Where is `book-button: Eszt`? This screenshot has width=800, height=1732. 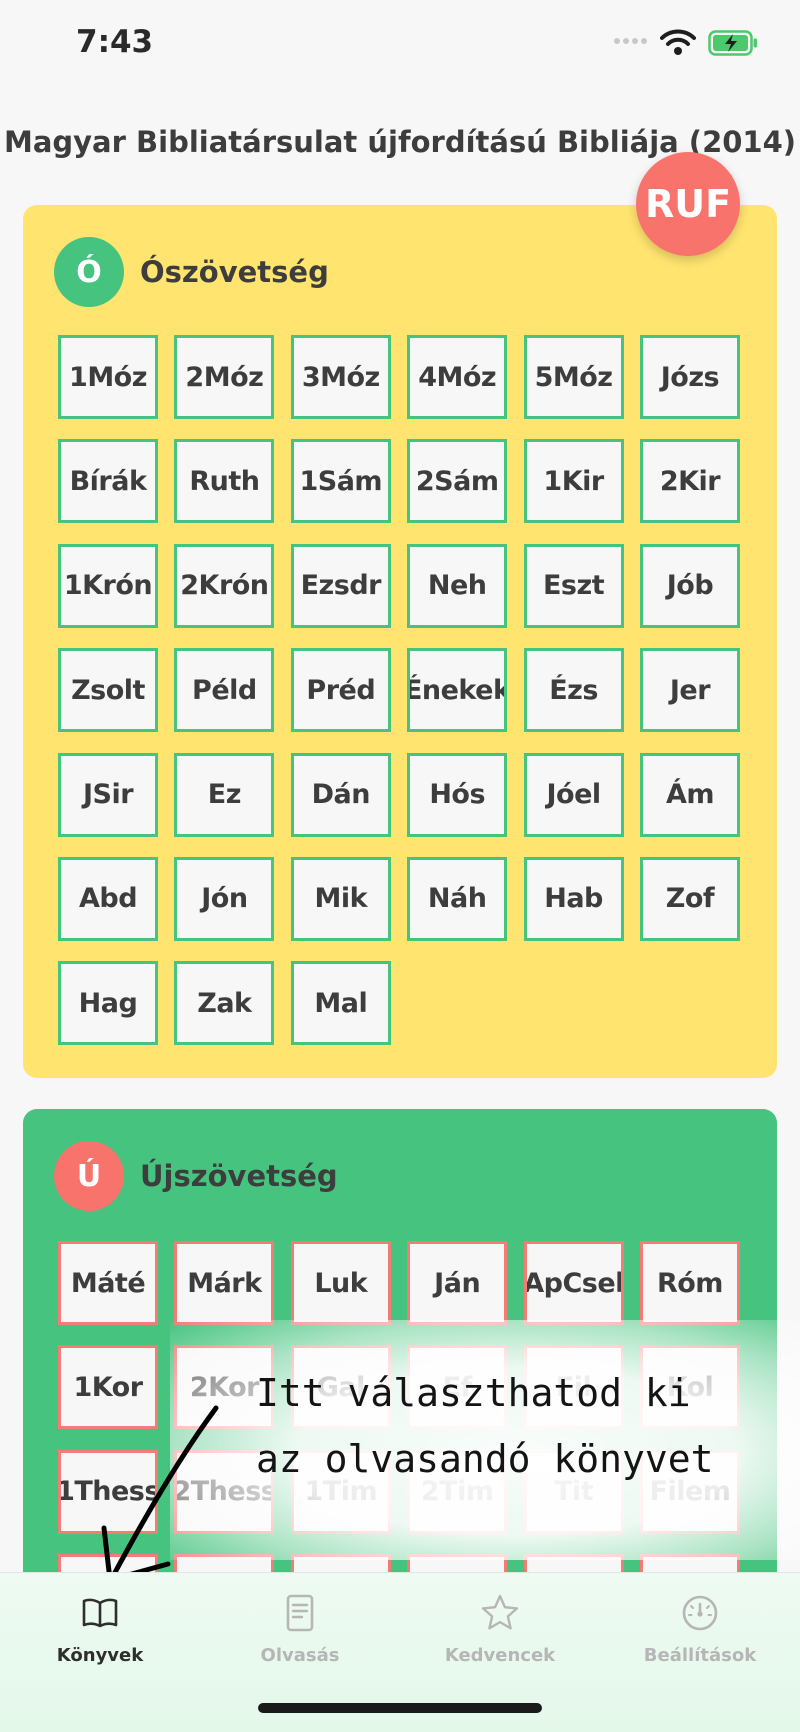 book-button: Eszt is located at coordinates (573, 585).